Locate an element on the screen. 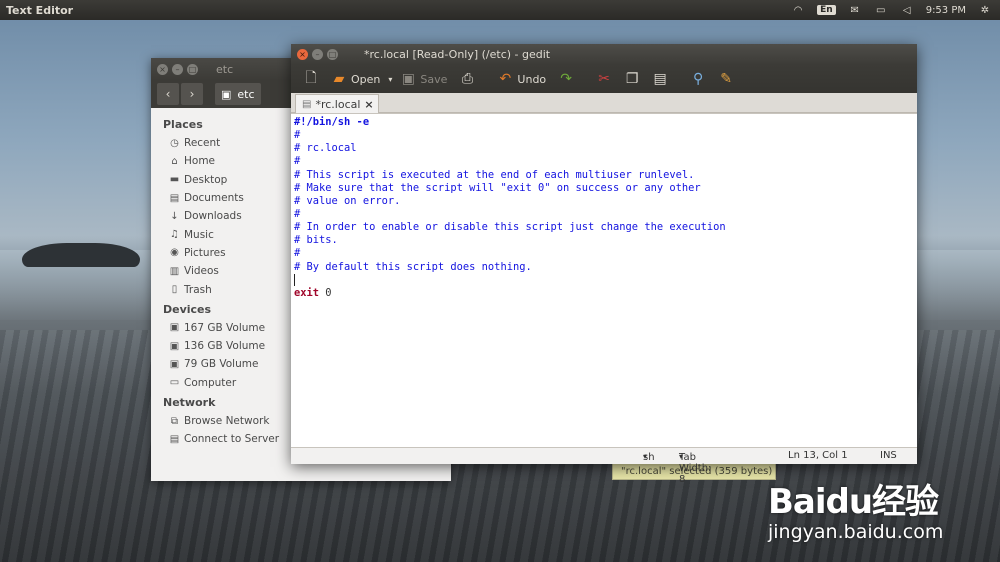 This screenshot has width=1000, height=562. sidebar-item-label: Home is located at coordinates (200, 161).